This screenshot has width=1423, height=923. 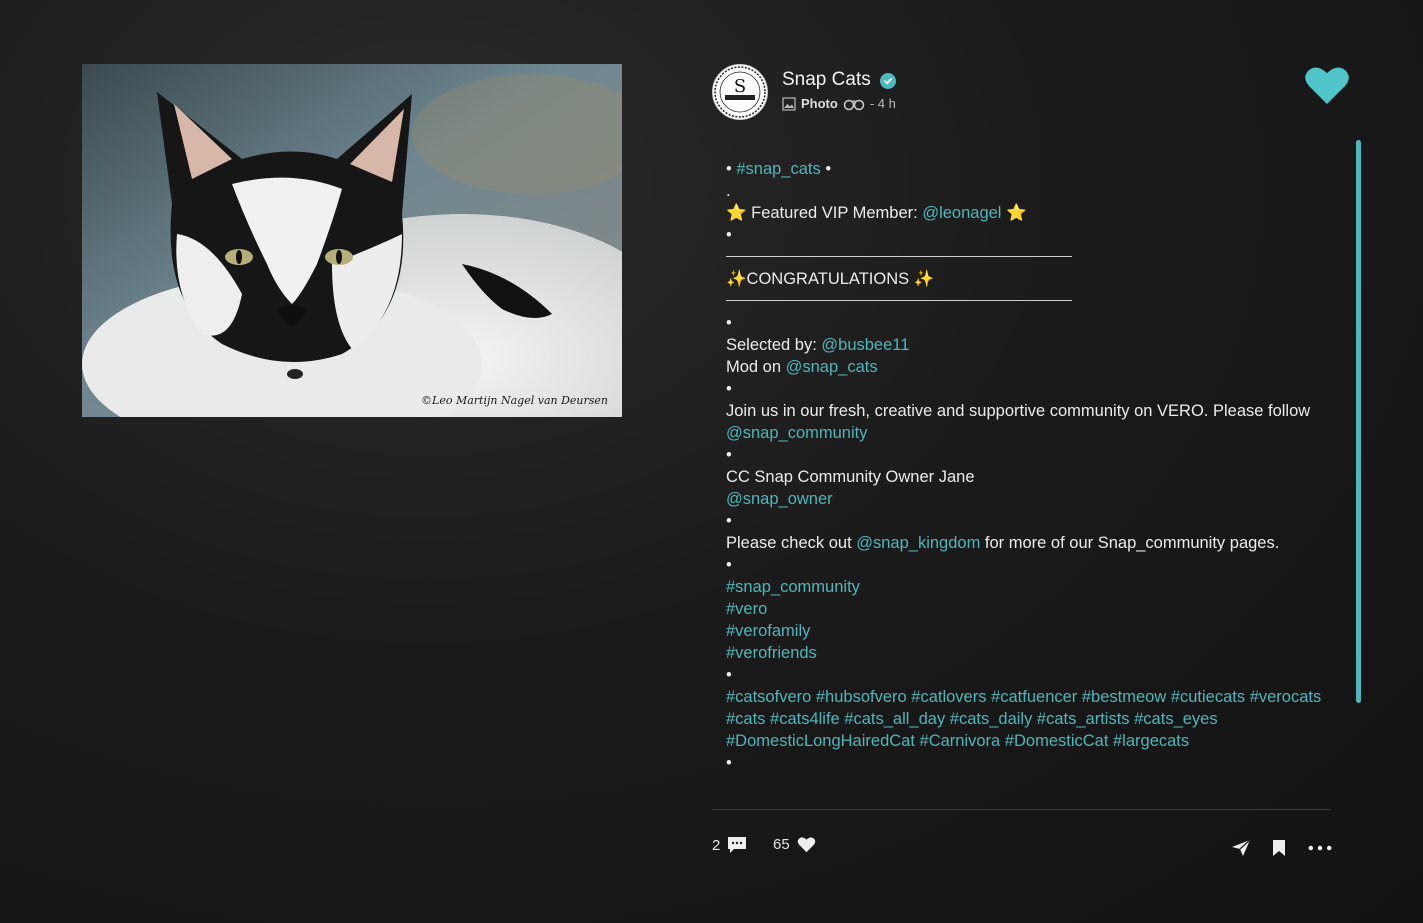 I want to click on send-icon, so click(x=1241, y=847).